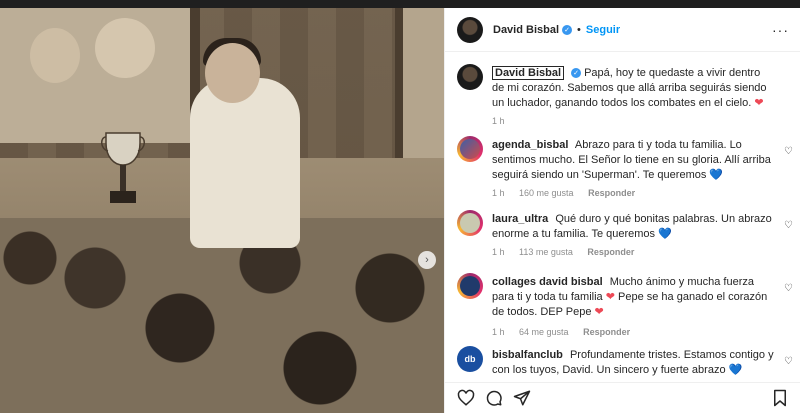 Image resolution: width=800 pixels, height=413 pixels. Describe the element at coordinates (522, 398) in the screenshot. I see `share-icon` at that location.